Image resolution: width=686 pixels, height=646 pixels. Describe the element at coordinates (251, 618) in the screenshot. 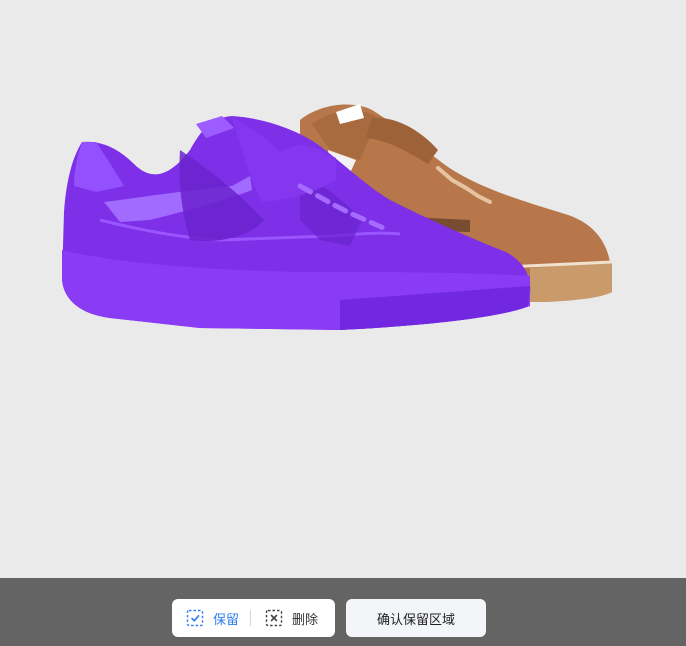

I see `mode-divider` at that location.